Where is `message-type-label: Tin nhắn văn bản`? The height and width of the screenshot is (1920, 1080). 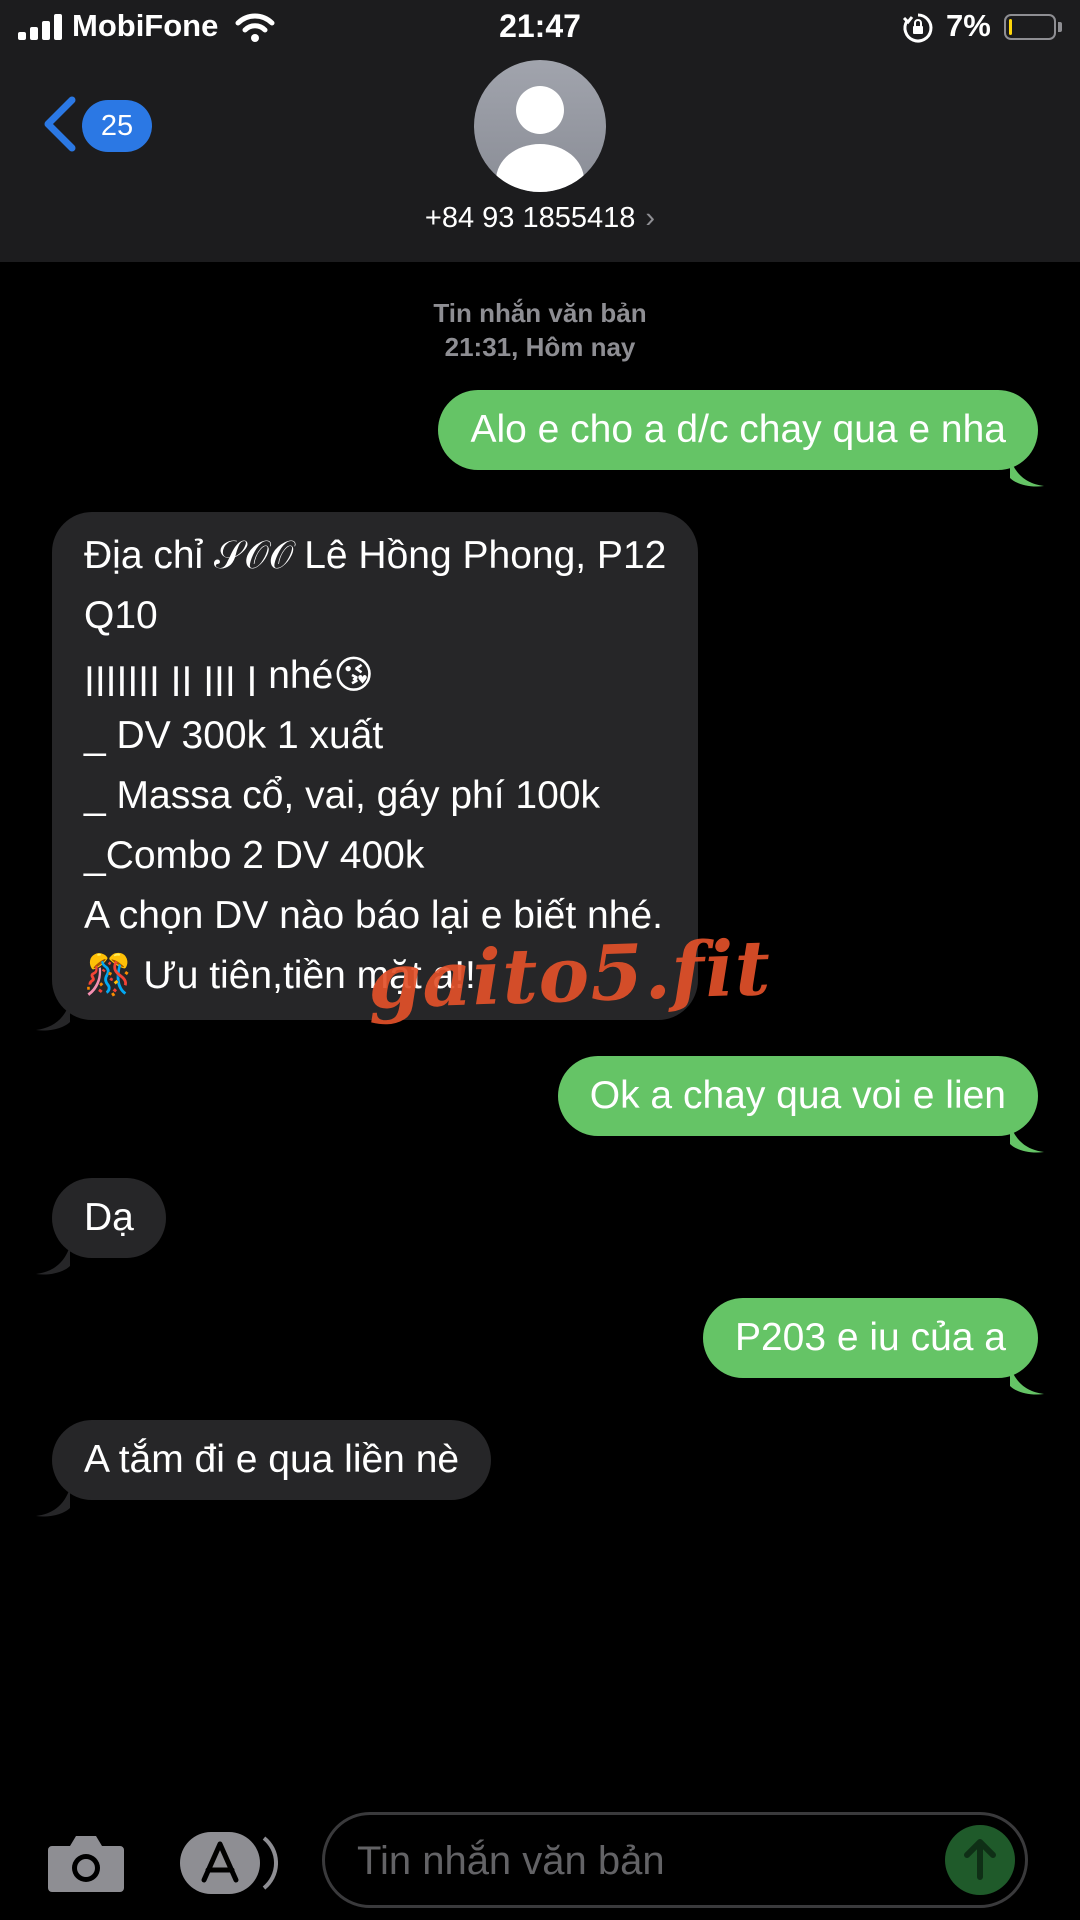 message-type-label: Tin nhắn văn bản is located at coordinates (540, 313).